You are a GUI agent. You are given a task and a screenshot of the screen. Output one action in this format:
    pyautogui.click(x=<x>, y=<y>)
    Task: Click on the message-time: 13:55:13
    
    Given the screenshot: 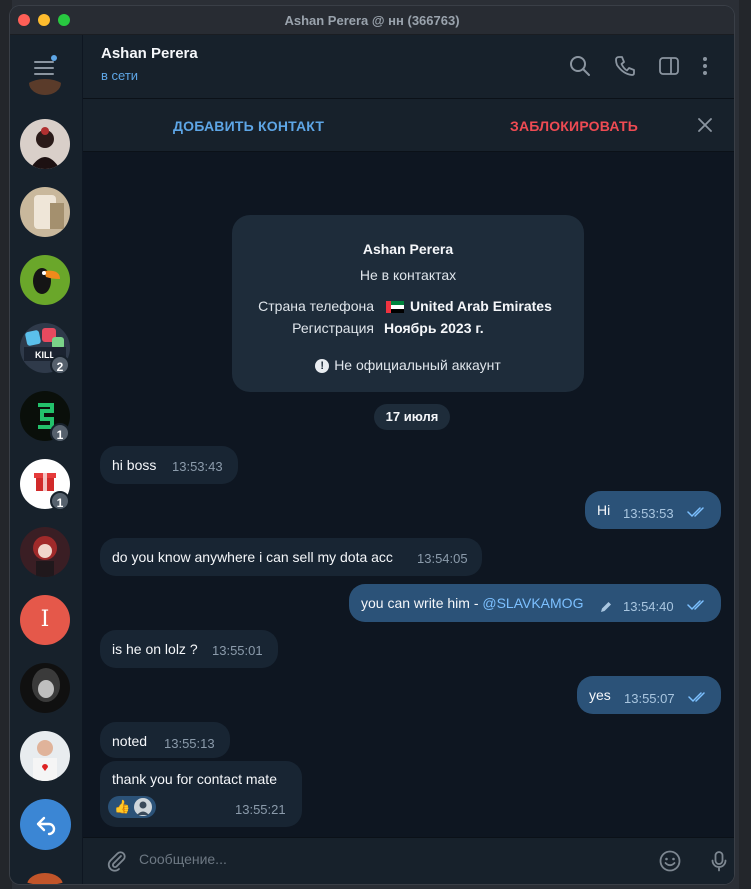 What is the action you would take?
    pyautogui.click(x=189, y=743)
    